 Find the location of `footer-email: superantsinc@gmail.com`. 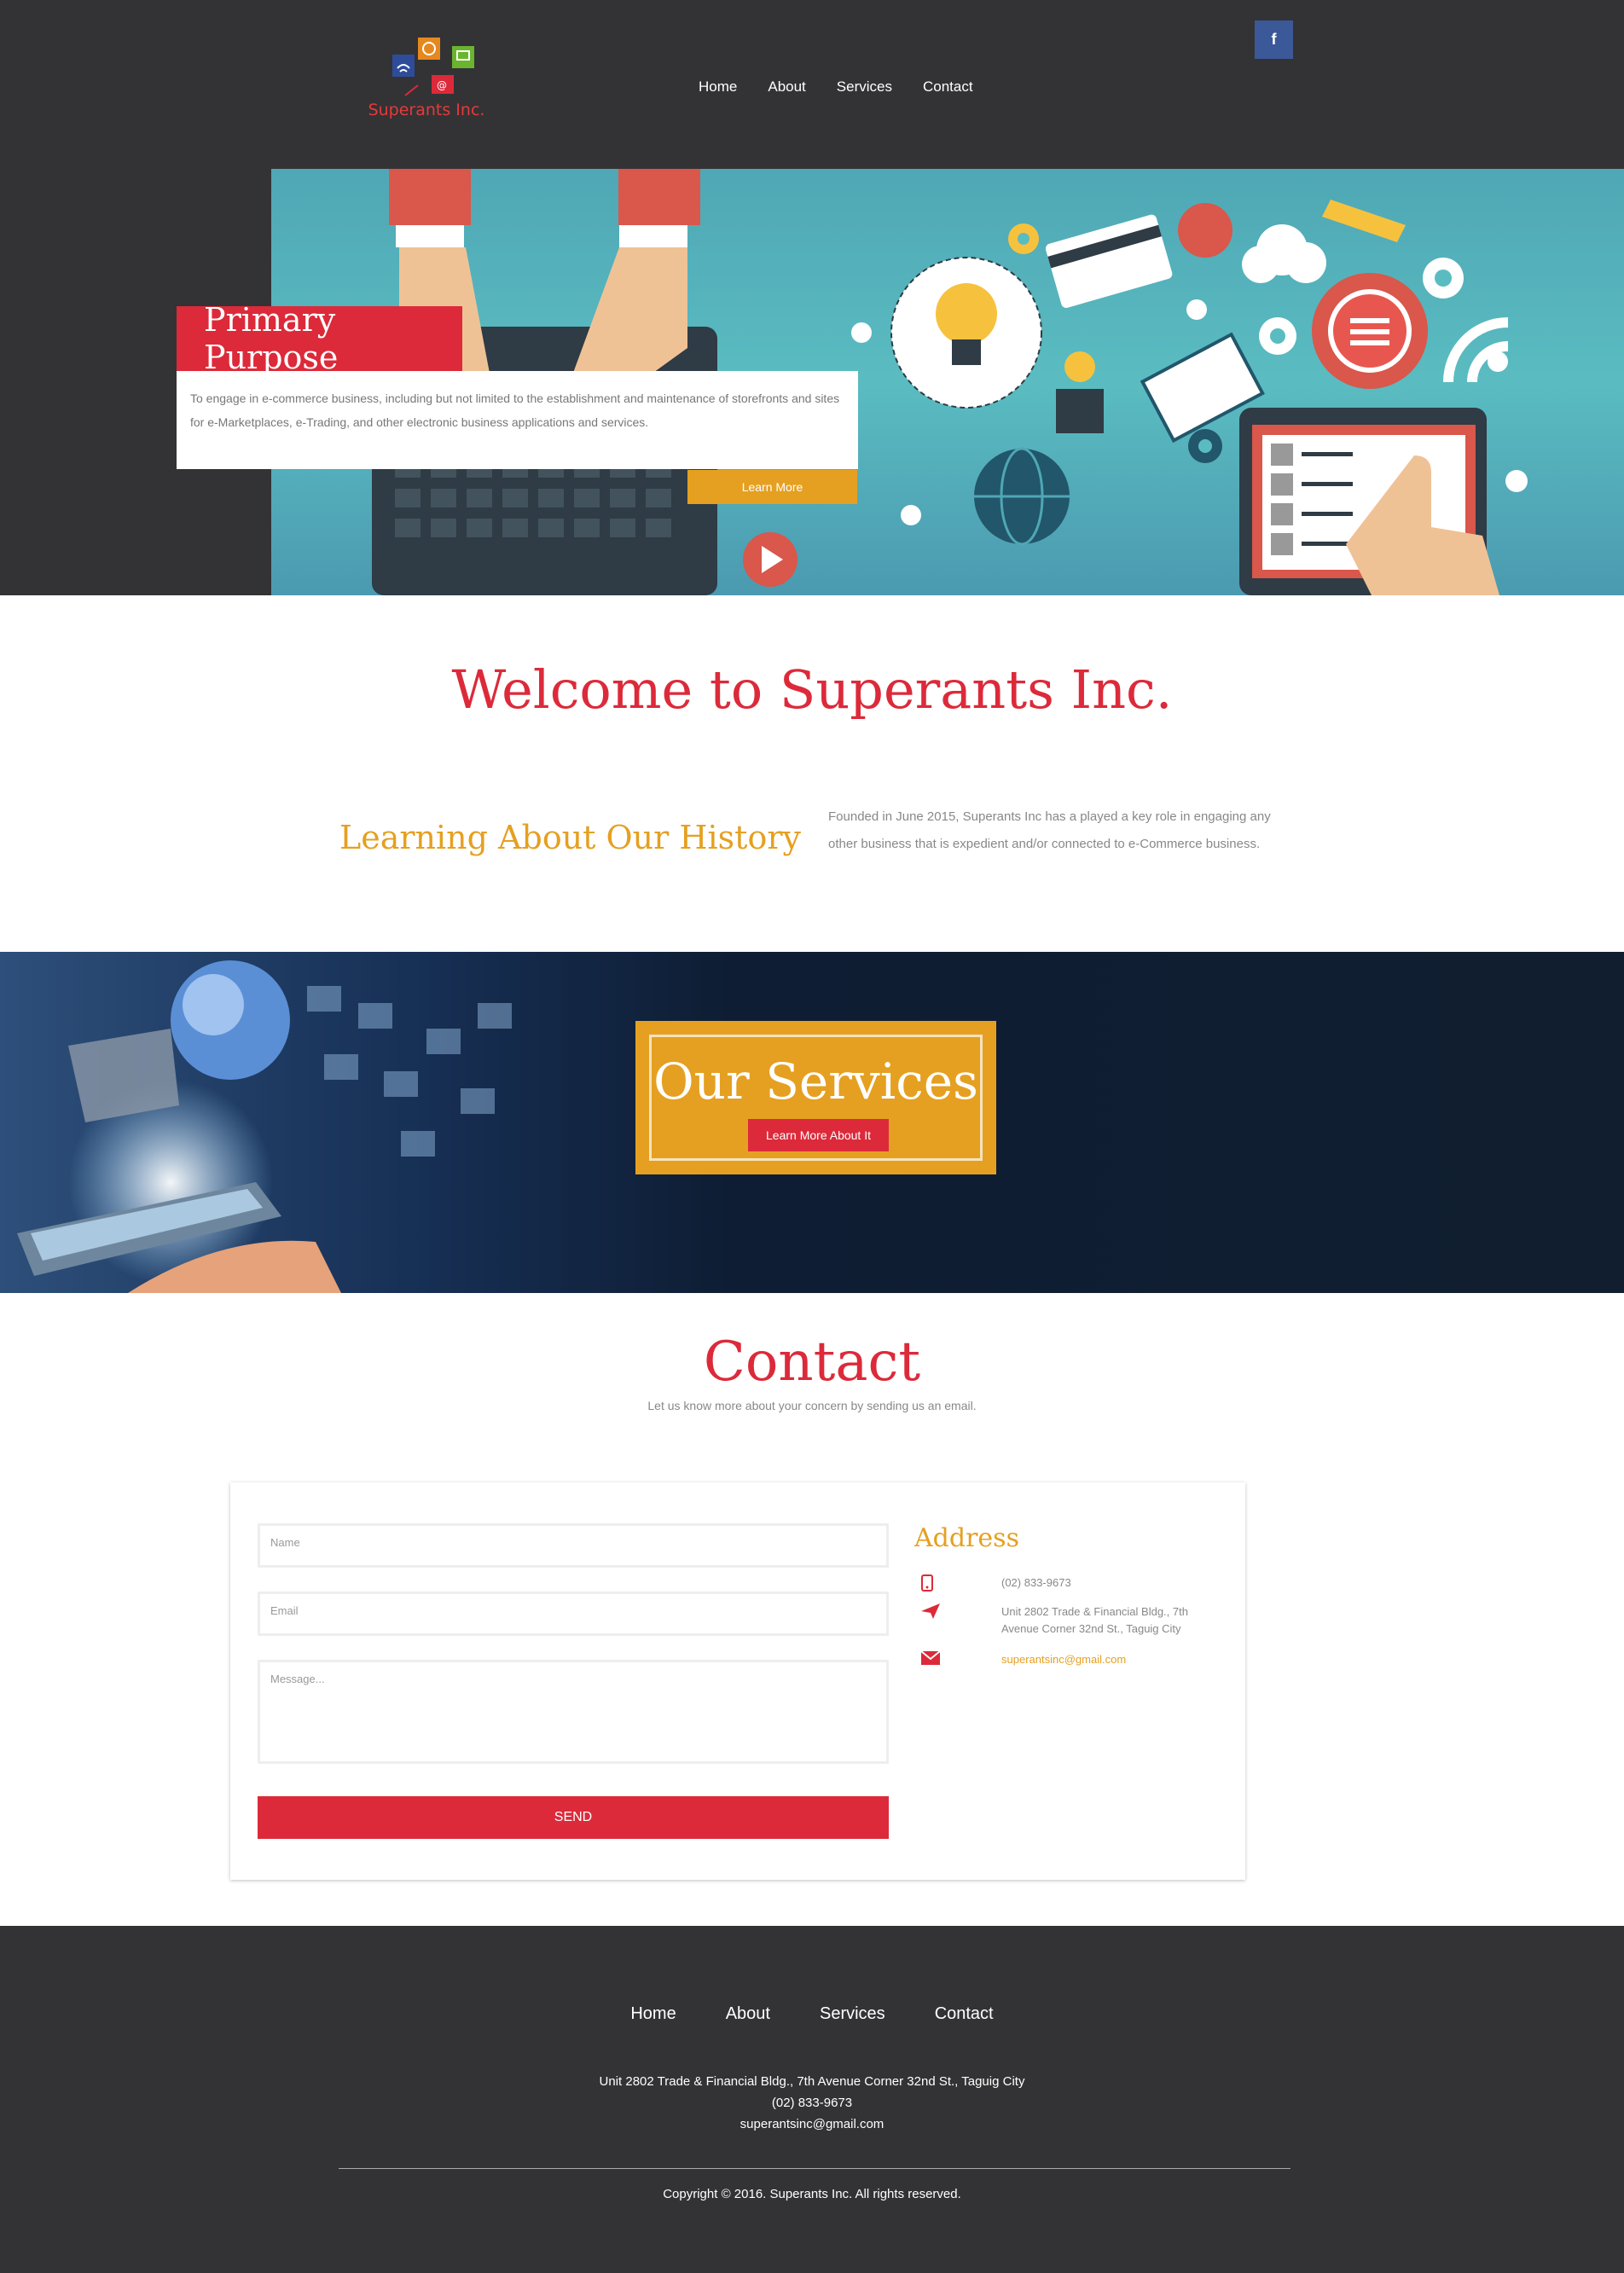

footer-email: superantsinc@gmail.com is located at coordinates (812, 2124).